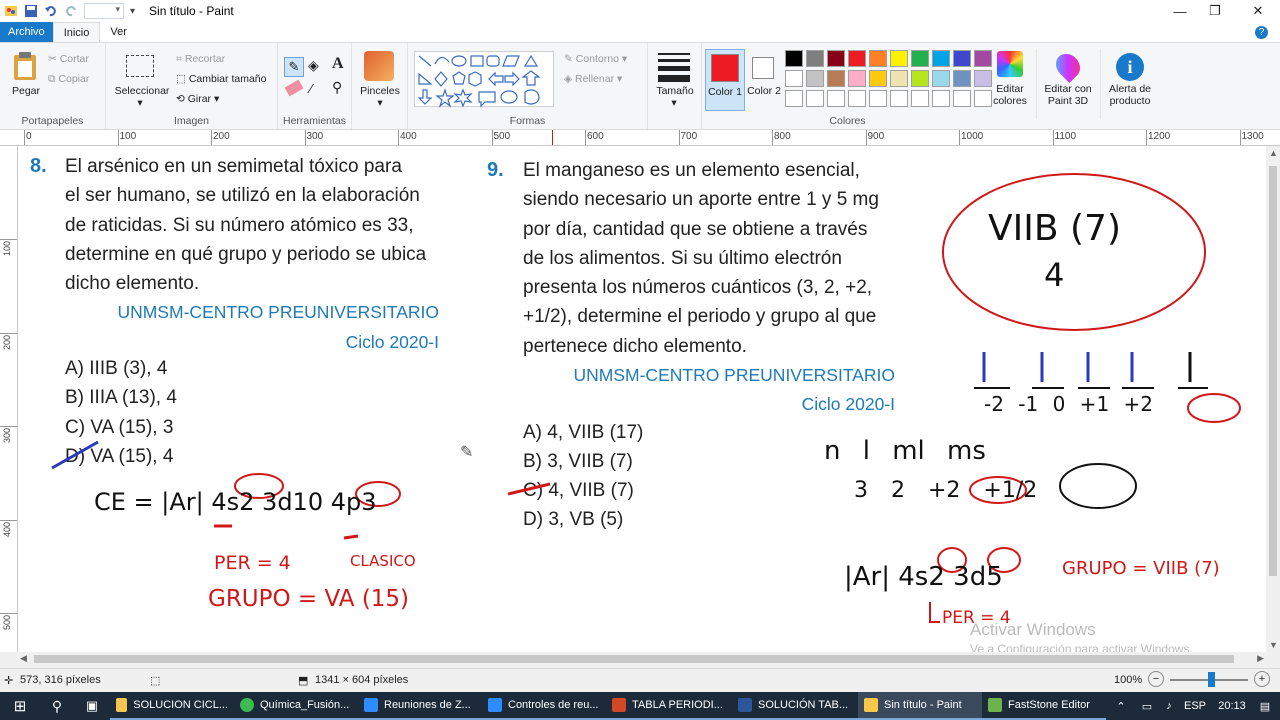 The image size is (1280, 720). What do you see at coordinates (1265, 706) in the screenshot?
I see `notifications-button: ▤` at bounding box center [1265, 706].